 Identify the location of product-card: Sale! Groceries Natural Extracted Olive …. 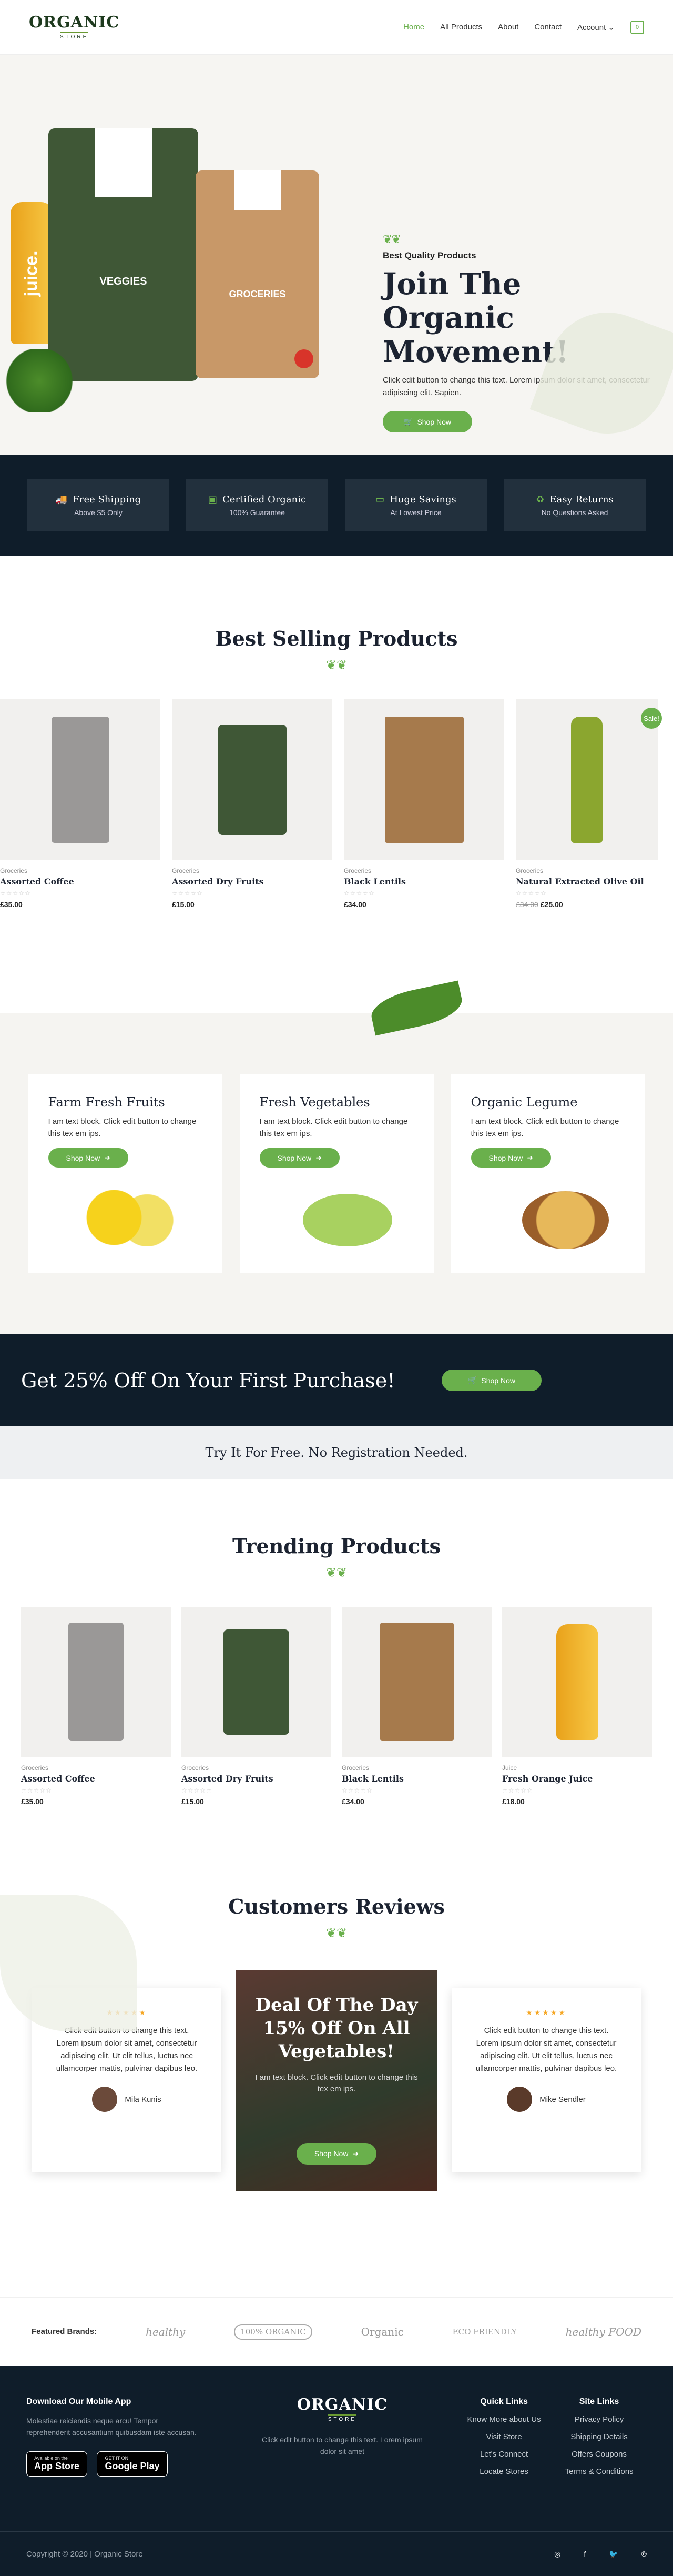
(589, 804).